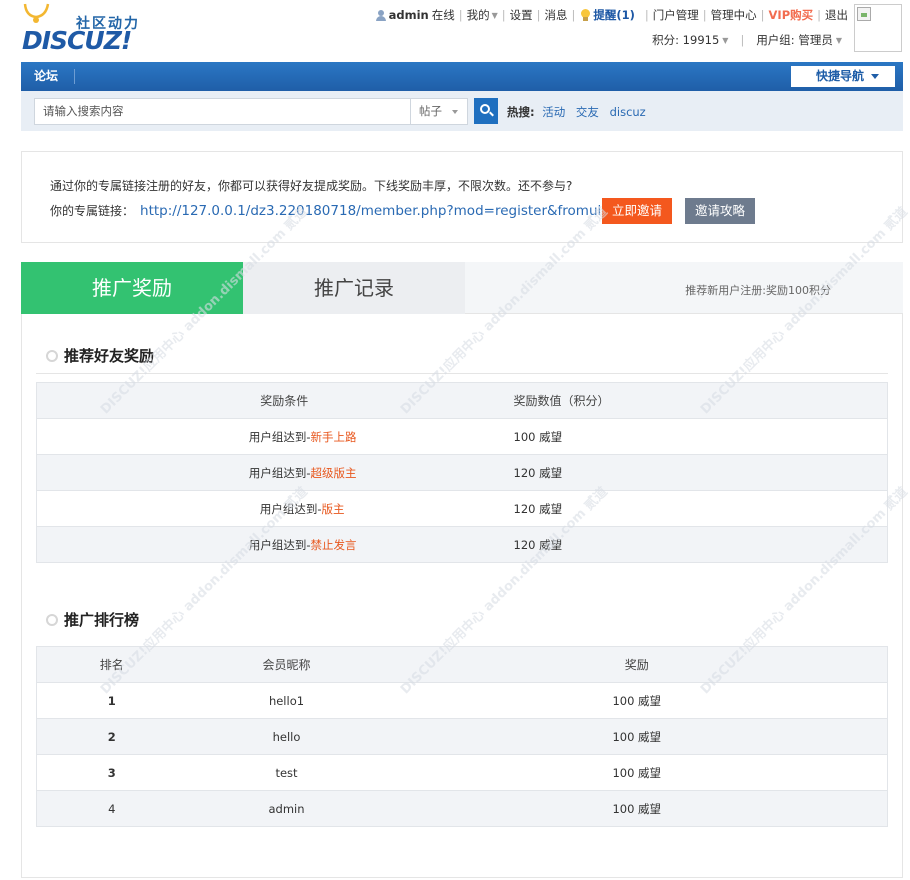  What do you see at coordinates (222, 111) in the screenshot?
I see `search-input: 请输入搜索内容` at bounding box center [222, 111].